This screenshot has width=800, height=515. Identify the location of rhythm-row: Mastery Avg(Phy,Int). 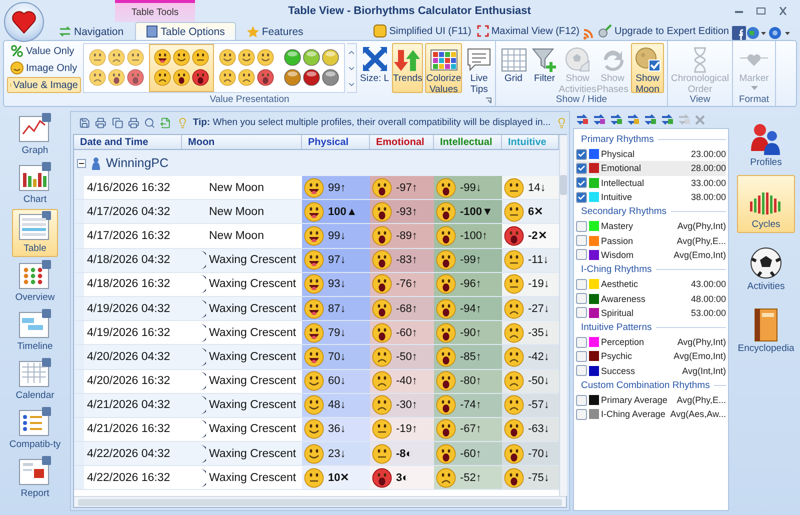
(651, 226).